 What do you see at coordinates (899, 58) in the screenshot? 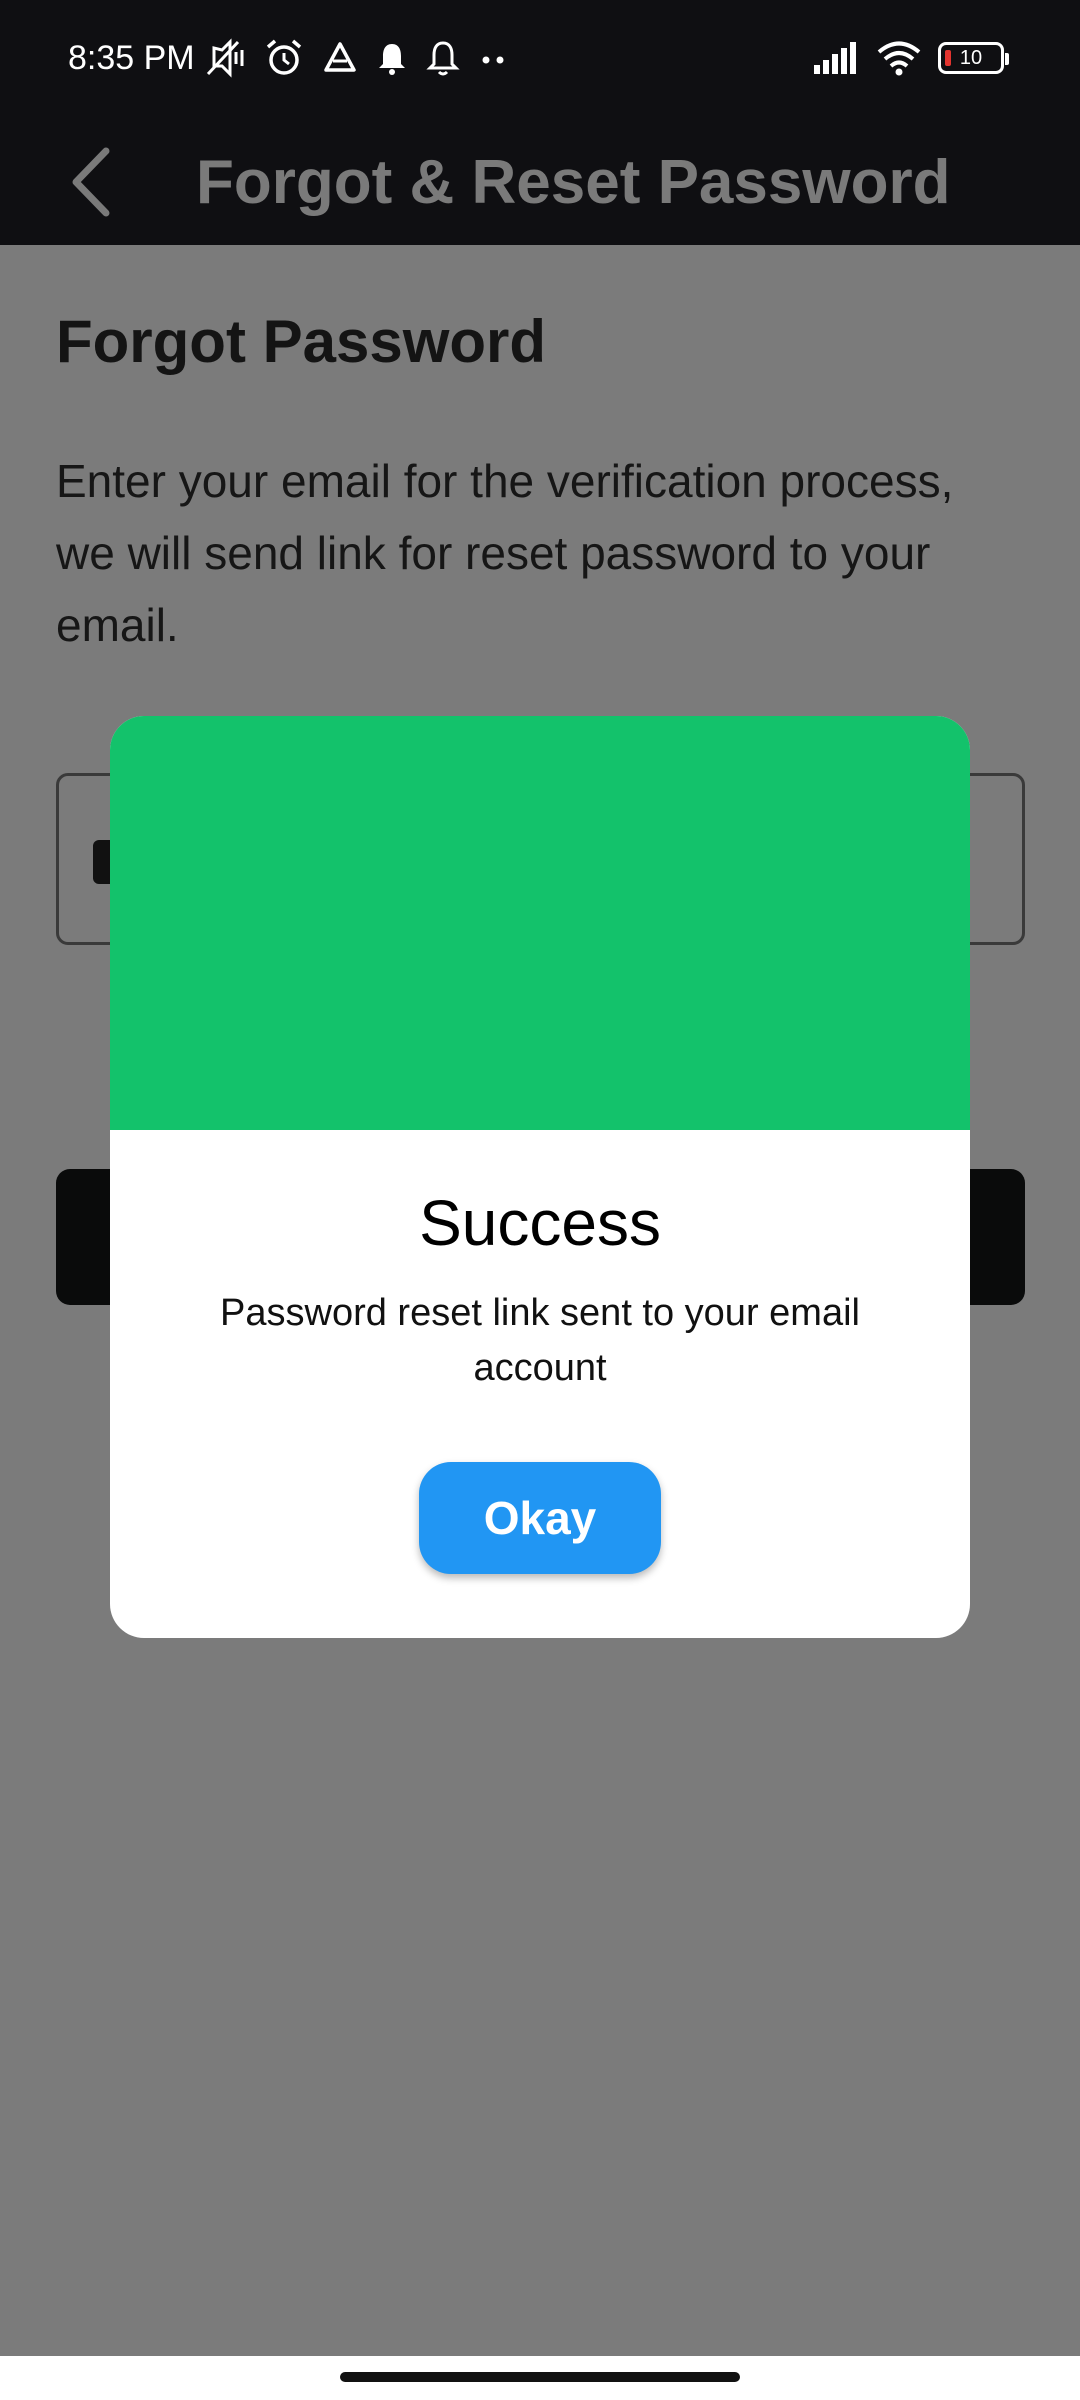
I see `wifi-icon` at bounding box center [899, 58].